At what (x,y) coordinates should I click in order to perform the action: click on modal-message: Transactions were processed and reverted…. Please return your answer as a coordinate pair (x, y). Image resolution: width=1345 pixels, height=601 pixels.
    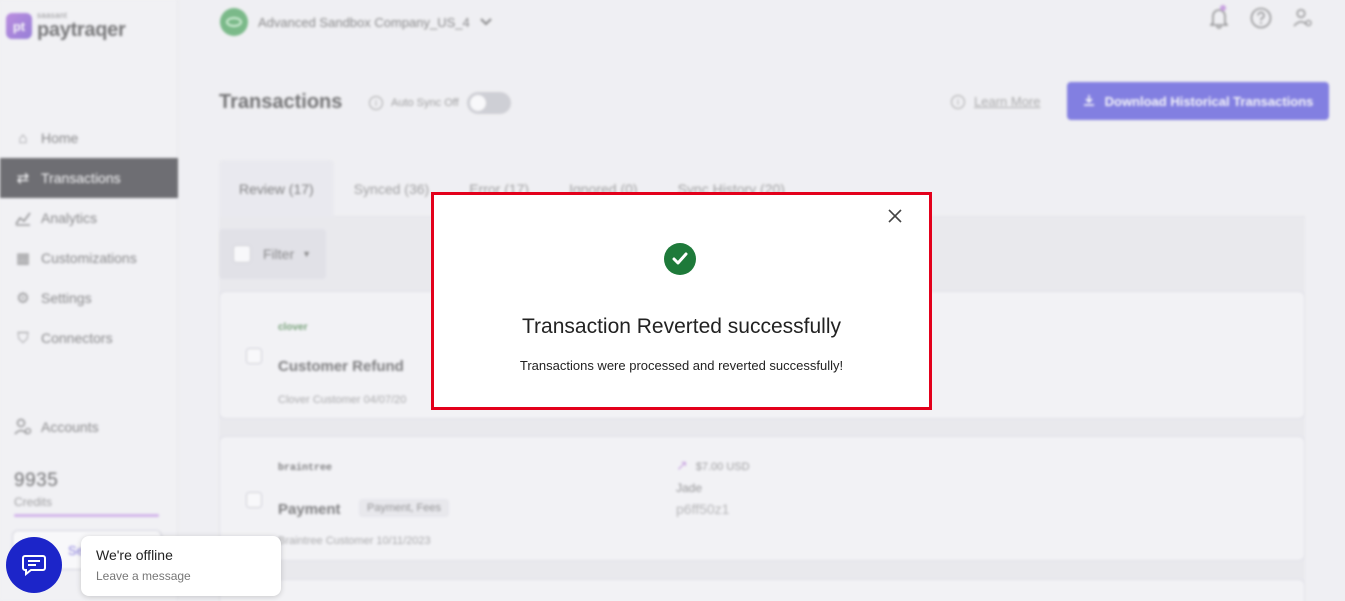
    Looking at the image, I should click on (681, 365).